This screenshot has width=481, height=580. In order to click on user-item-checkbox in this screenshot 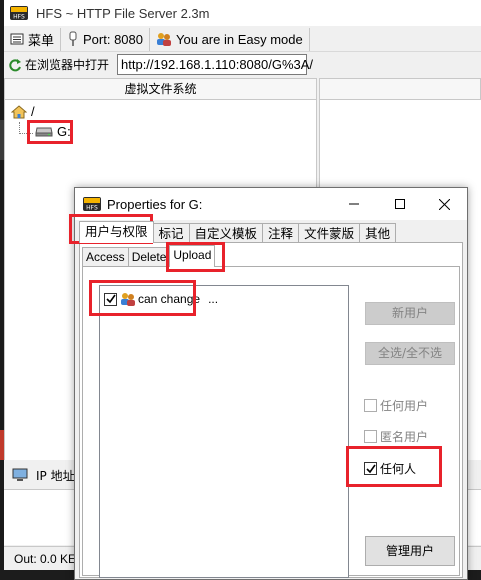, I will do `click(110, 299)`.